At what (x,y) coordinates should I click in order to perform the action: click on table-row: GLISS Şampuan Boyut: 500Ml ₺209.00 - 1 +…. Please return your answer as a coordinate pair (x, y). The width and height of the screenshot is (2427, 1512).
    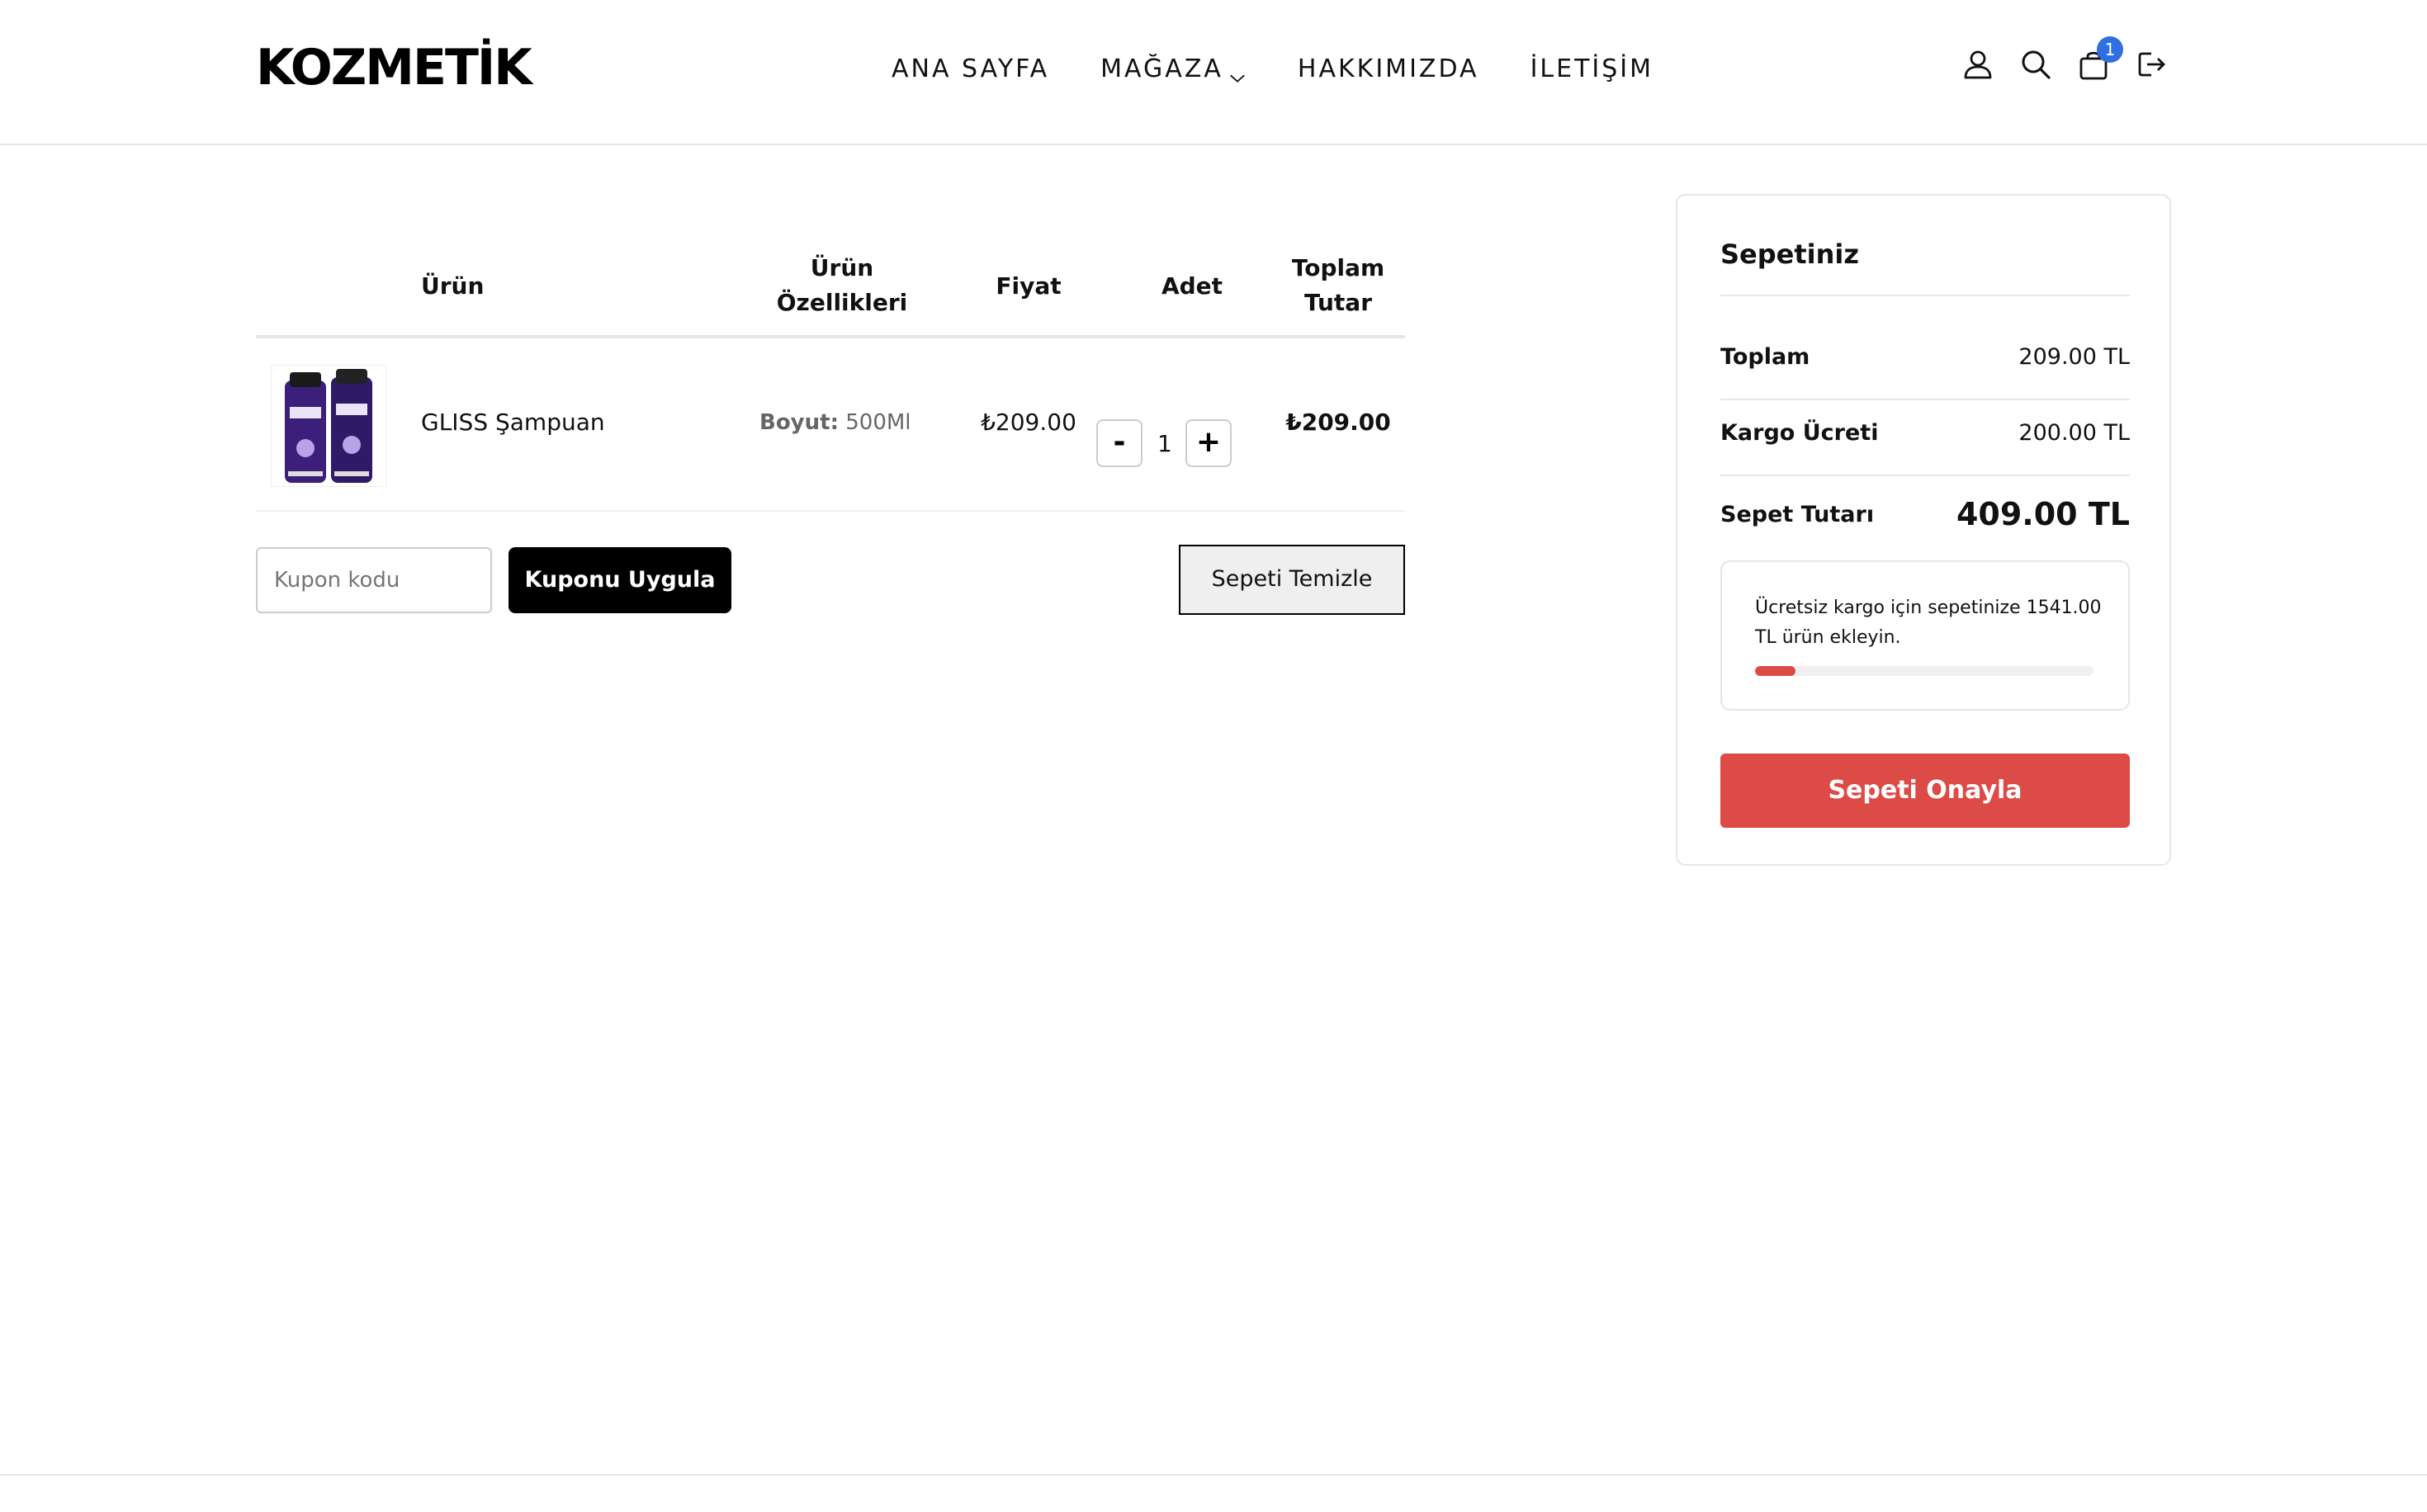
    Looking at the image, I should click on (830, 425).